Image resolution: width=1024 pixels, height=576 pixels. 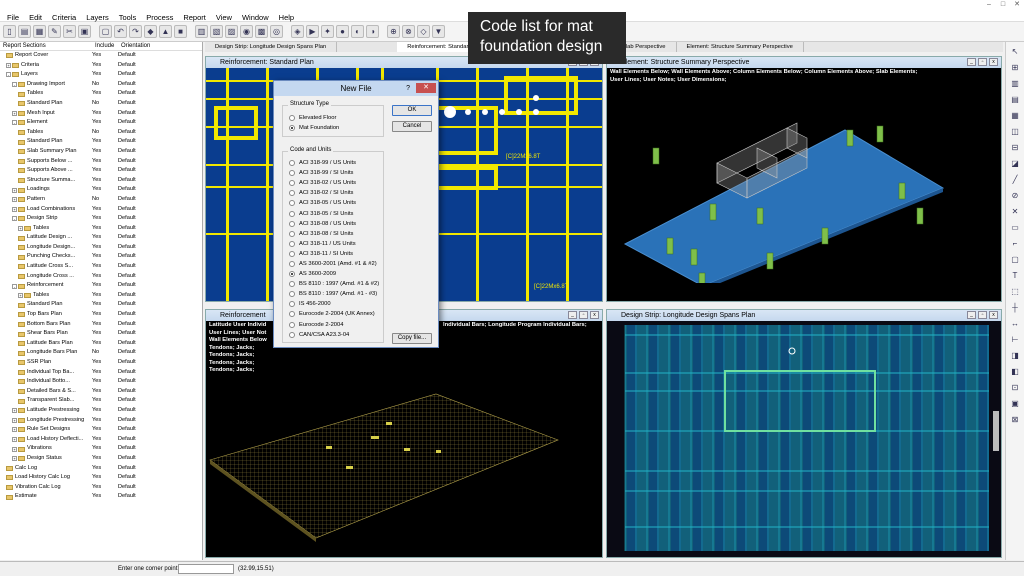 What do you see at coordinates (1015, 324) in the screenshot?
I see `tool-icon: ↔` at bounding box center [1015, 324].